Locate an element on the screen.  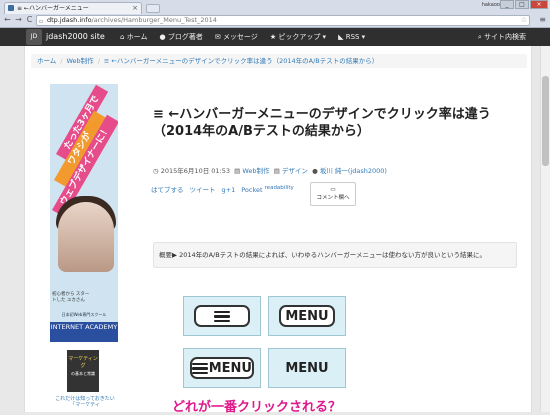
tab-title: ≡ ←ハンバーガーメニュー is located at coordinates (53, 8).